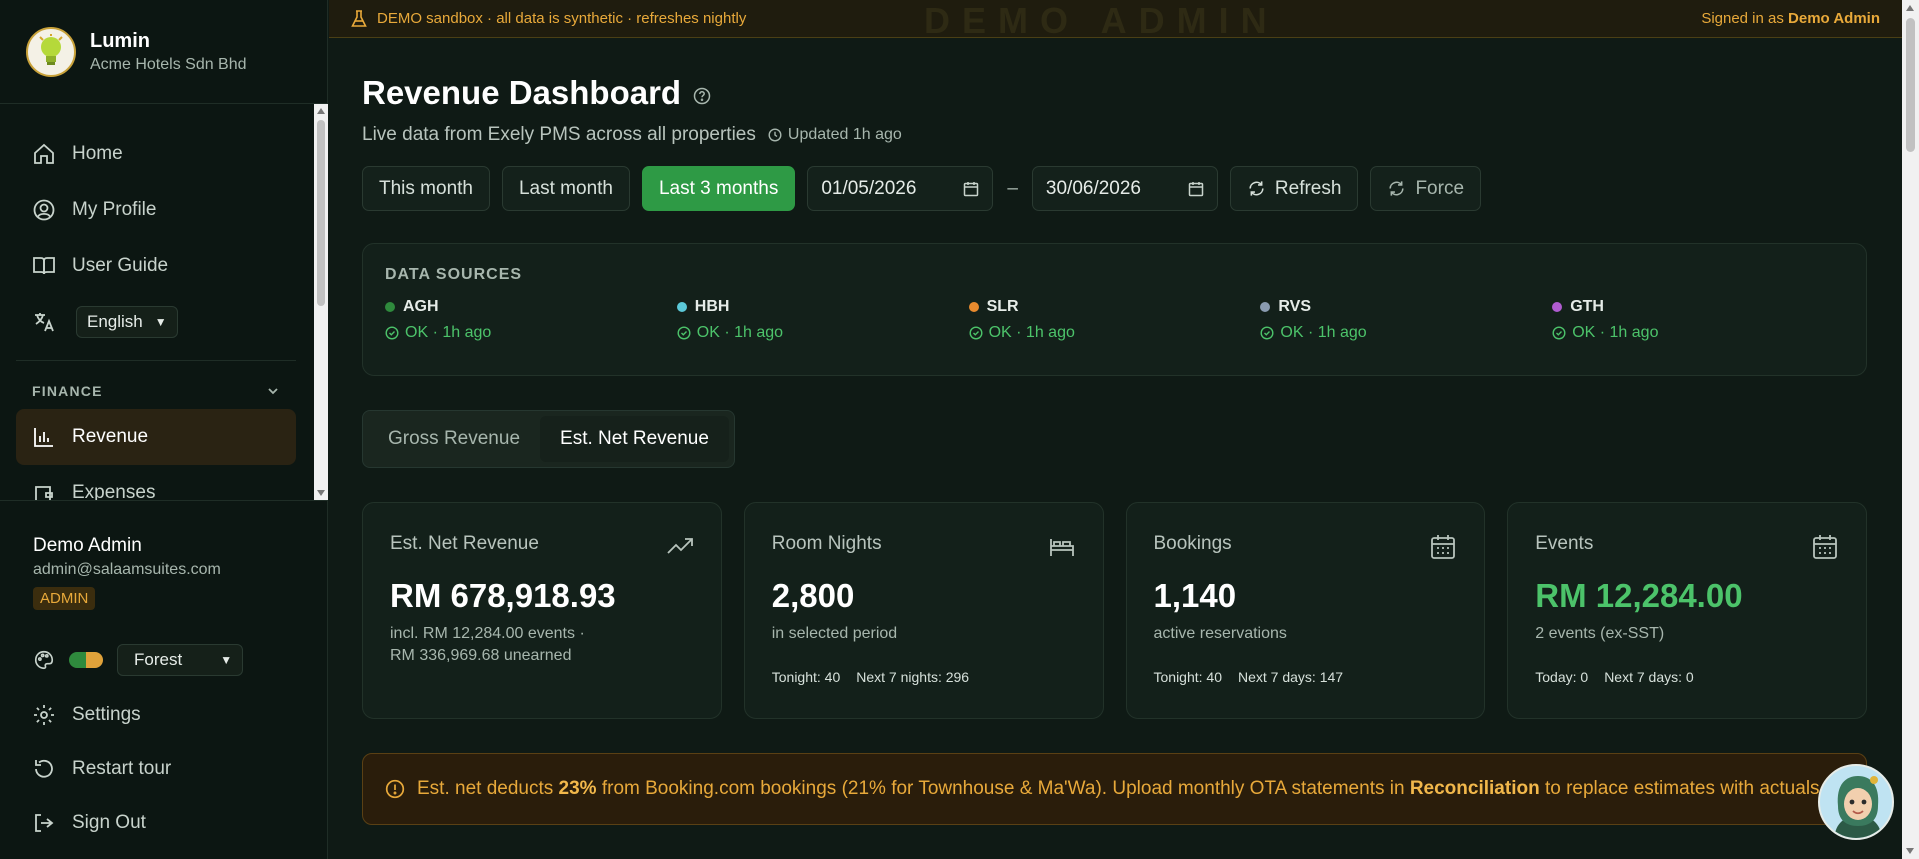  I want to click on brand: Lumin Acme Hotels Sdn Bhd, so click(163, 52).